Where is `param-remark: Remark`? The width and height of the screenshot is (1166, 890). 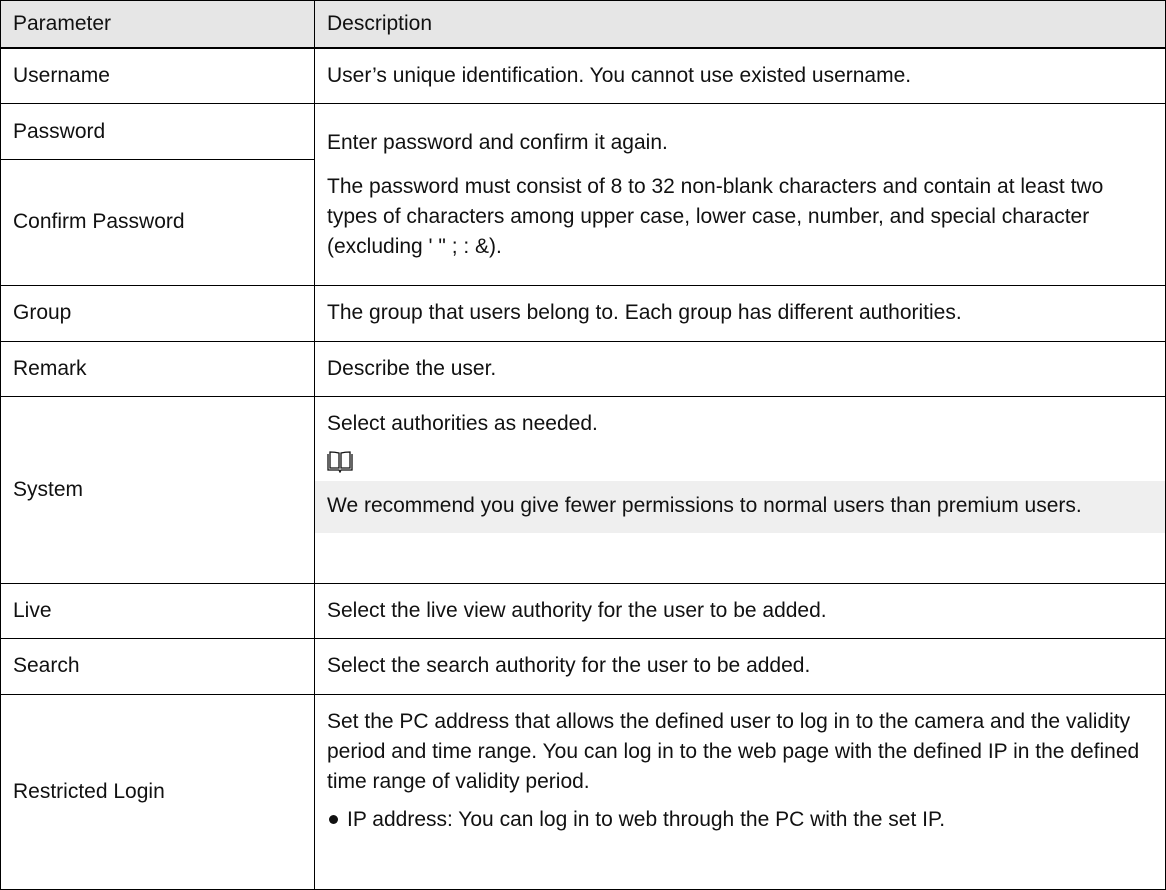 param-remark: Remark is located at coordinates (157, 368).